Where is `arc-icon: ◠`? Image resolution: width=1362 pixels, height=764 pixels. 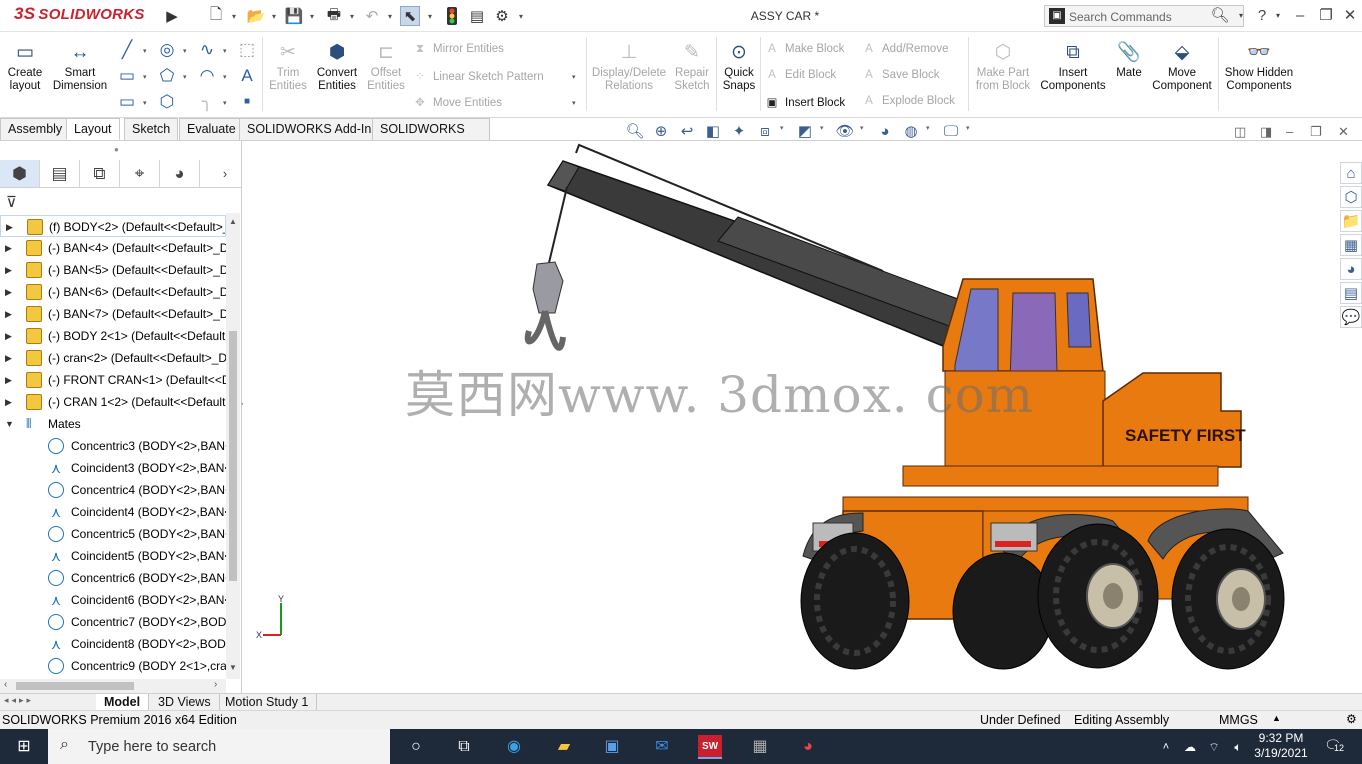 arc-icon: ◠ is located at coordinates (207, 76).